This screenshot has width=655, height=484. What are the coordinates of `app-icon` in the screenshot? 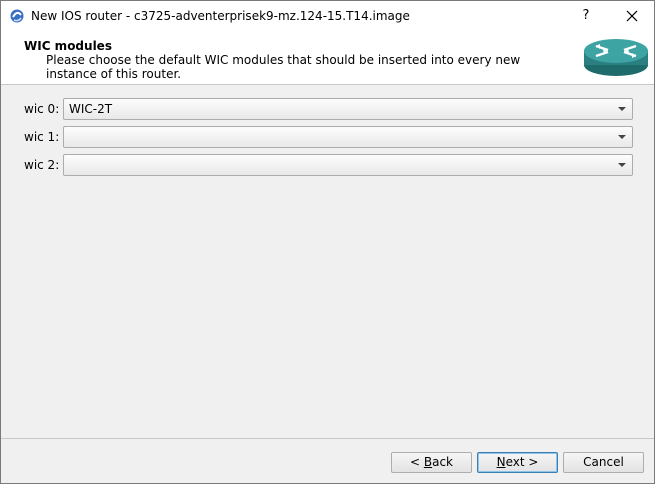 It's located at (17, 16).